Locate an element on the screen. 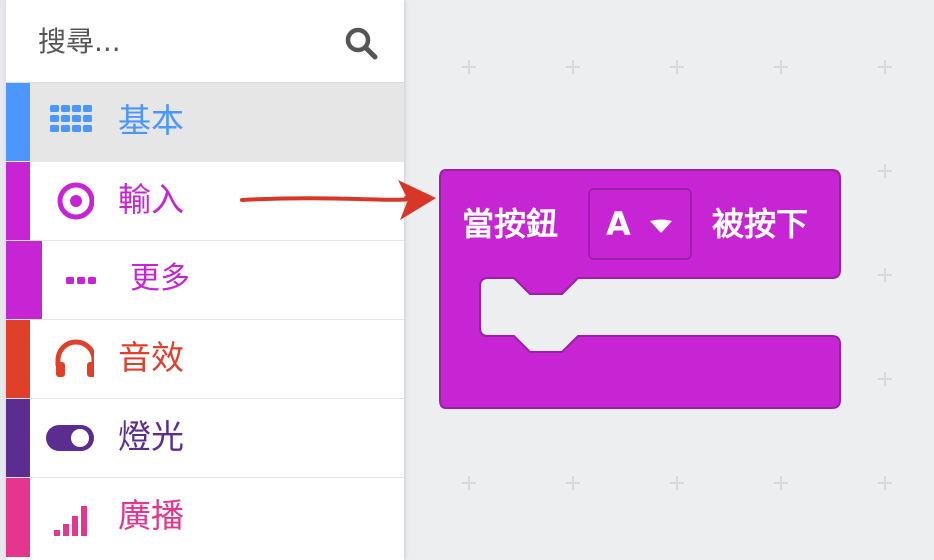  chevron-down-icon is located at coordinates (661, 226).